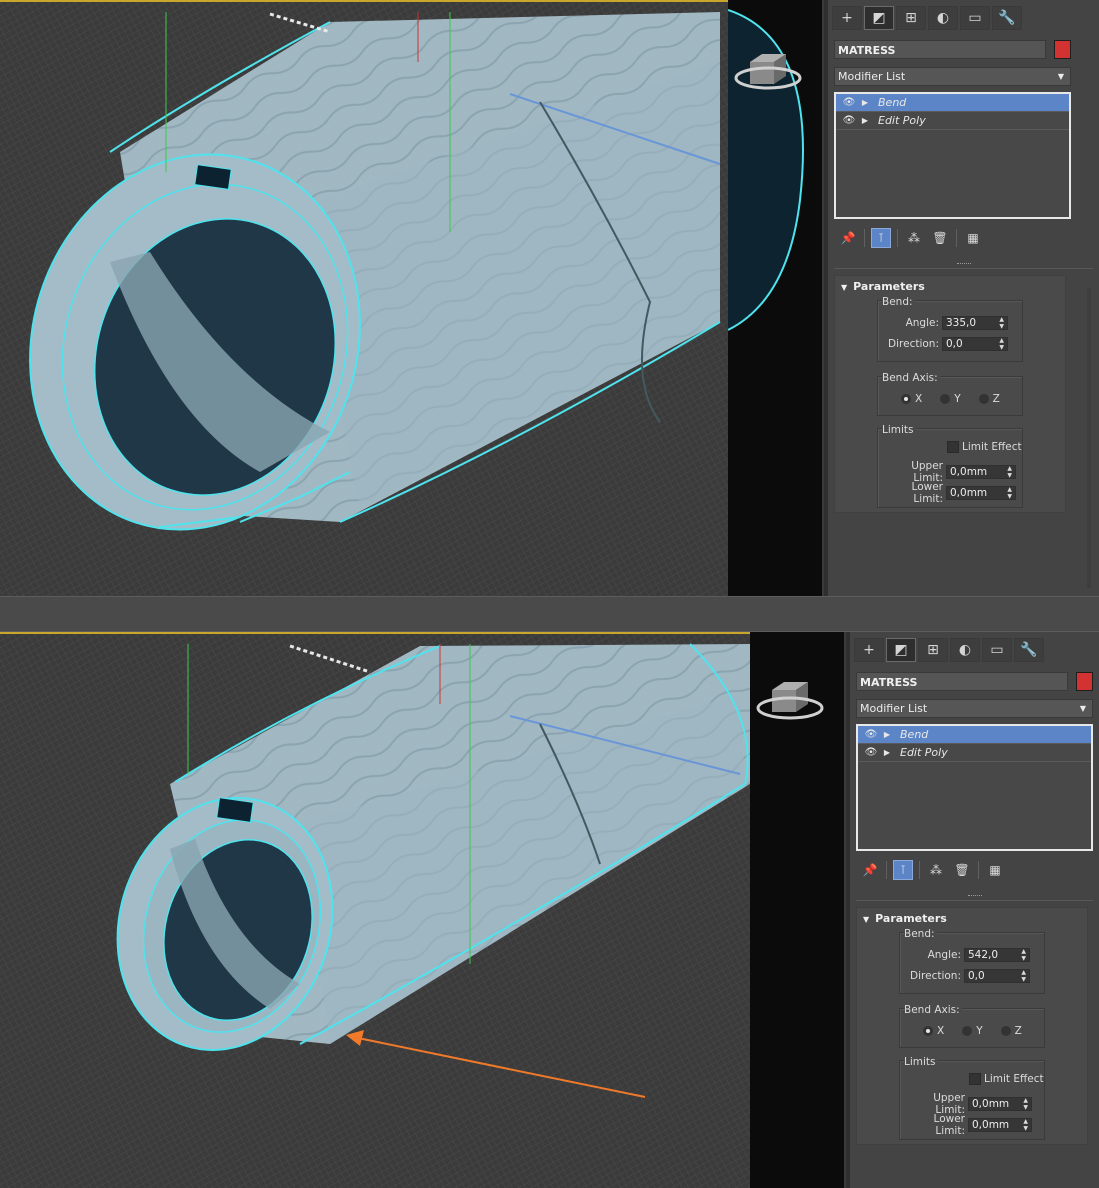 This screenshot has width=1099, height=1188. I want to click on viewcube-layer, so click(790, 701).